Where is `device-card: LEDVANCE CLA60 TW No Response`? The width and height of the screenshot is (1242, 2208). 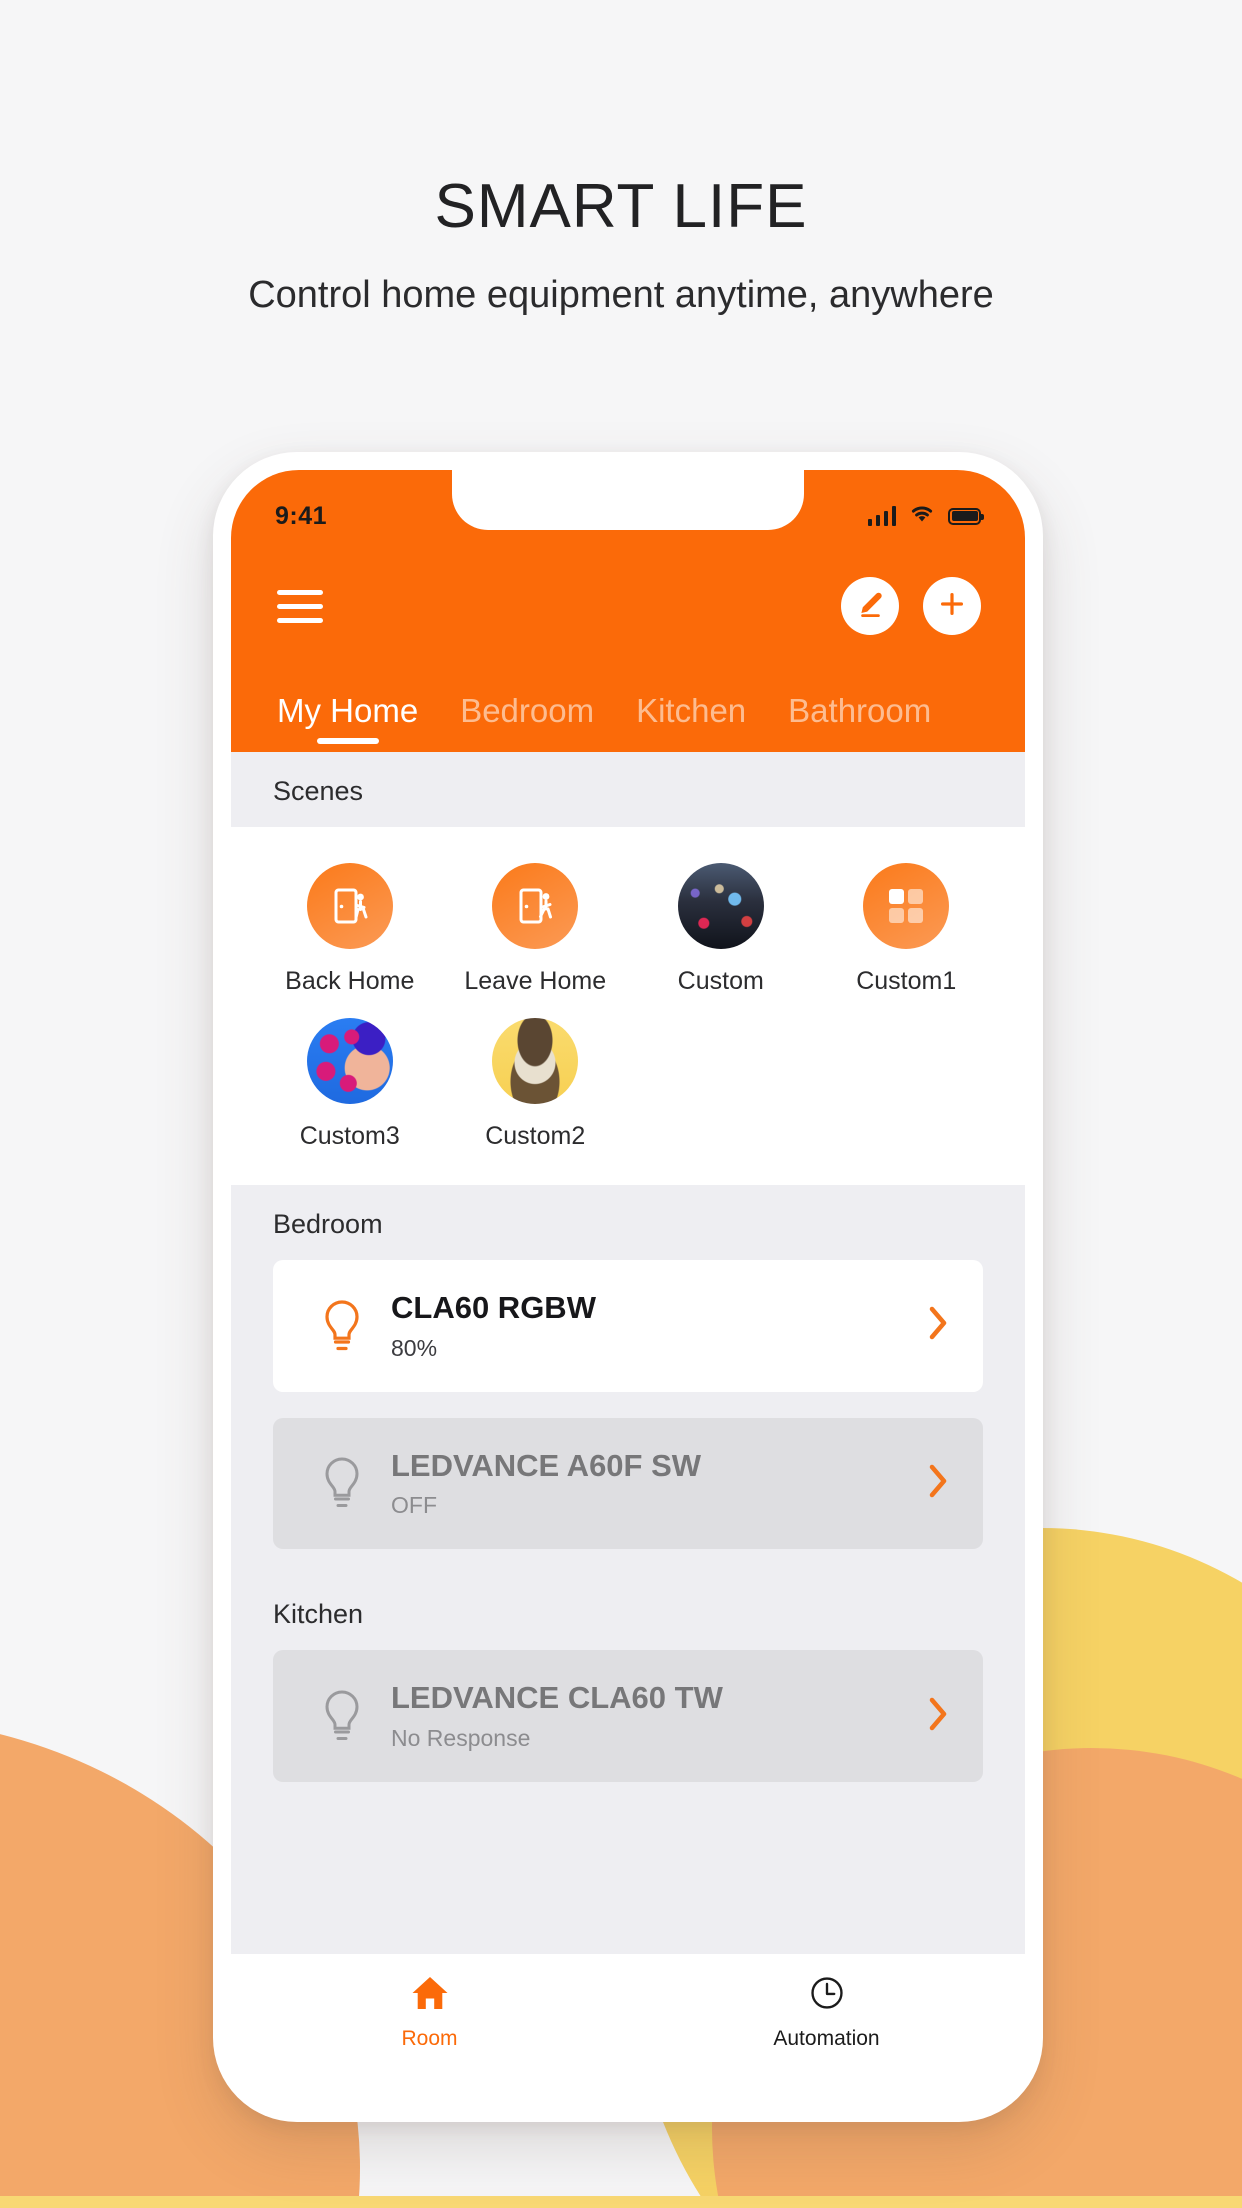
device-card: LEDVANCE CLA60 TW No Response is located at coordinates (628, 1716).